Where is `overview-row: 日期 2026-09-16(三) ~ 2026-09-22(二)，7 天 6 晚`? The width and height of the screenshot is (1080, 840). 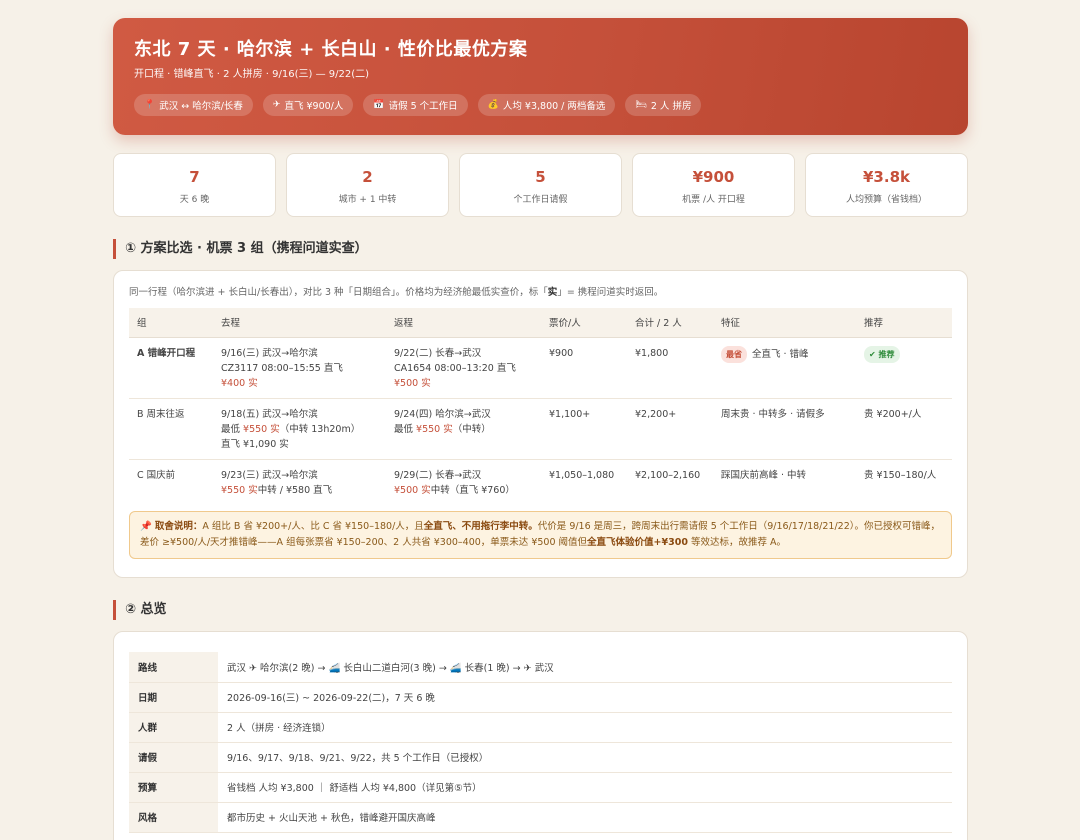 overview-row: 日期 2026-09-16(三) ~ 2026-09-22(二)，7 天 6 晚 is located at coordinates (540, 697).